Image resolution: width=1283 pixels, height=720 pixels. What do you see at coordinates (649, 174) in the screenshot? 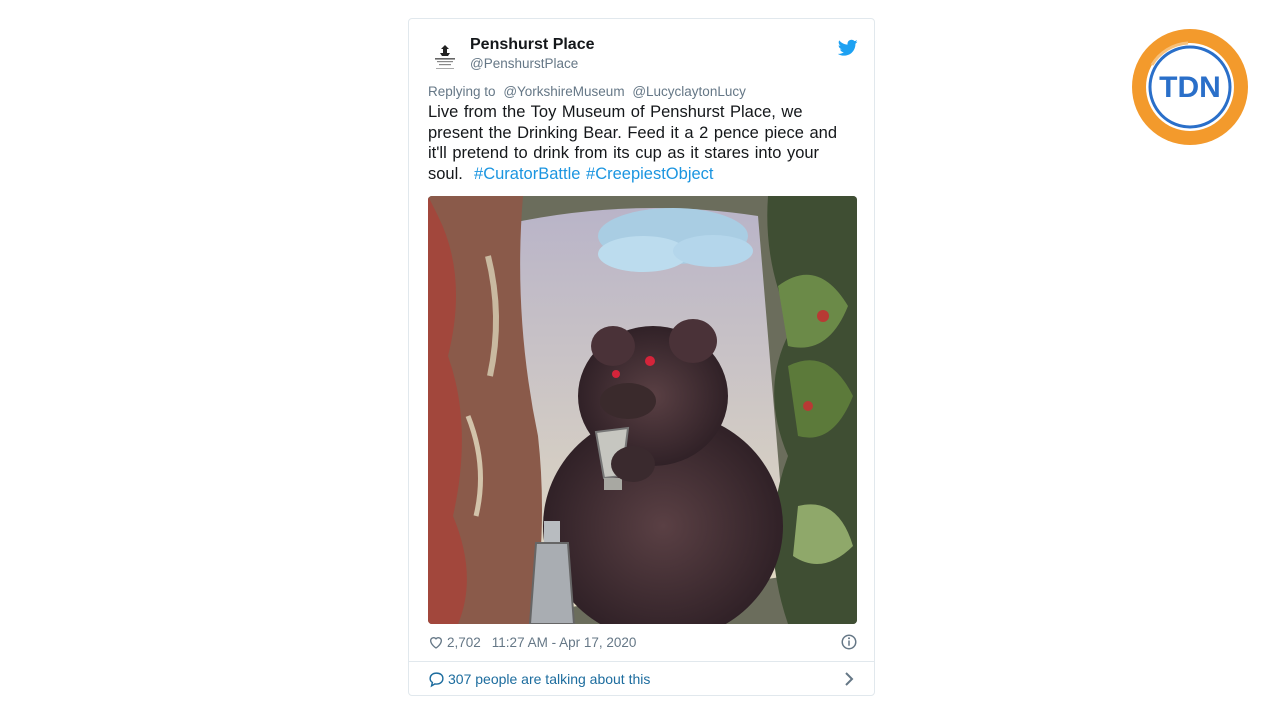
I see `hashtag-creepiestobject: #CreepiestObject` at bounding box center [649, 174].